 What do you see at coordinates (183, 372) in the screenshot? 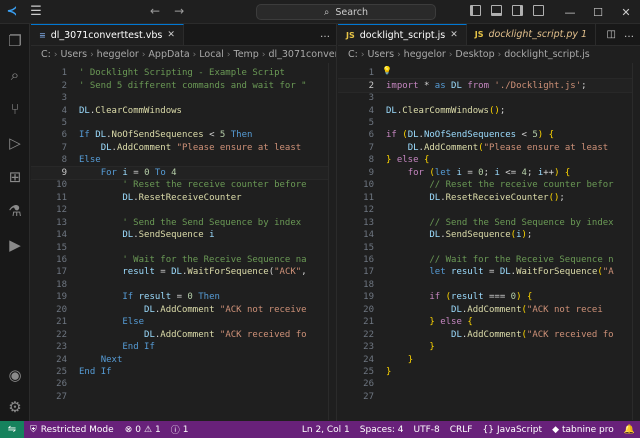
I see `code-line: 25 End If` at bounding box center [183, 372].